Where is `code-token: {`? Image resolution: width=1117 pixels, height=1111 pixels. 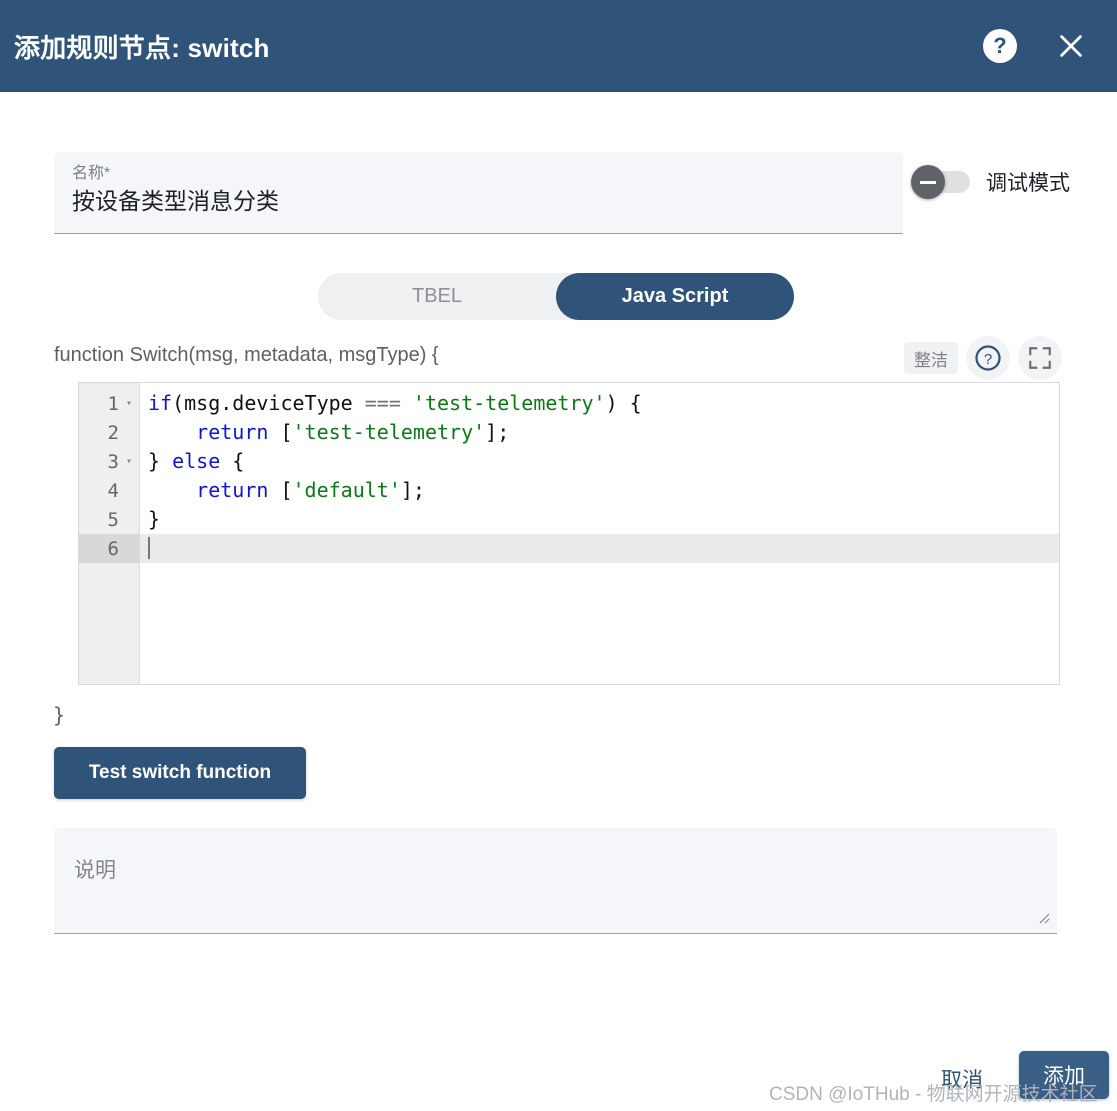
code-token: { is located at coordinates (232, 461).